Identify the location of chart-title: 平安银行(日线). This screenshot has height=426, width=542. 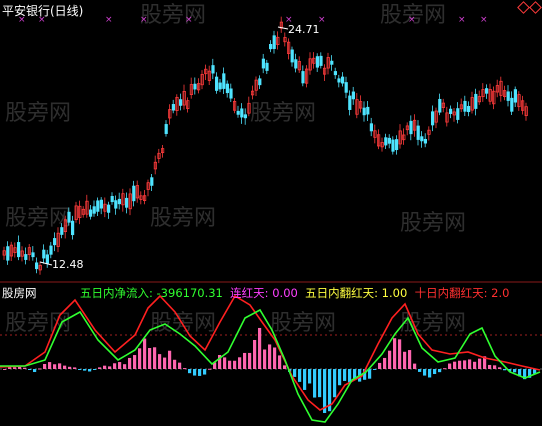
(43, 11).